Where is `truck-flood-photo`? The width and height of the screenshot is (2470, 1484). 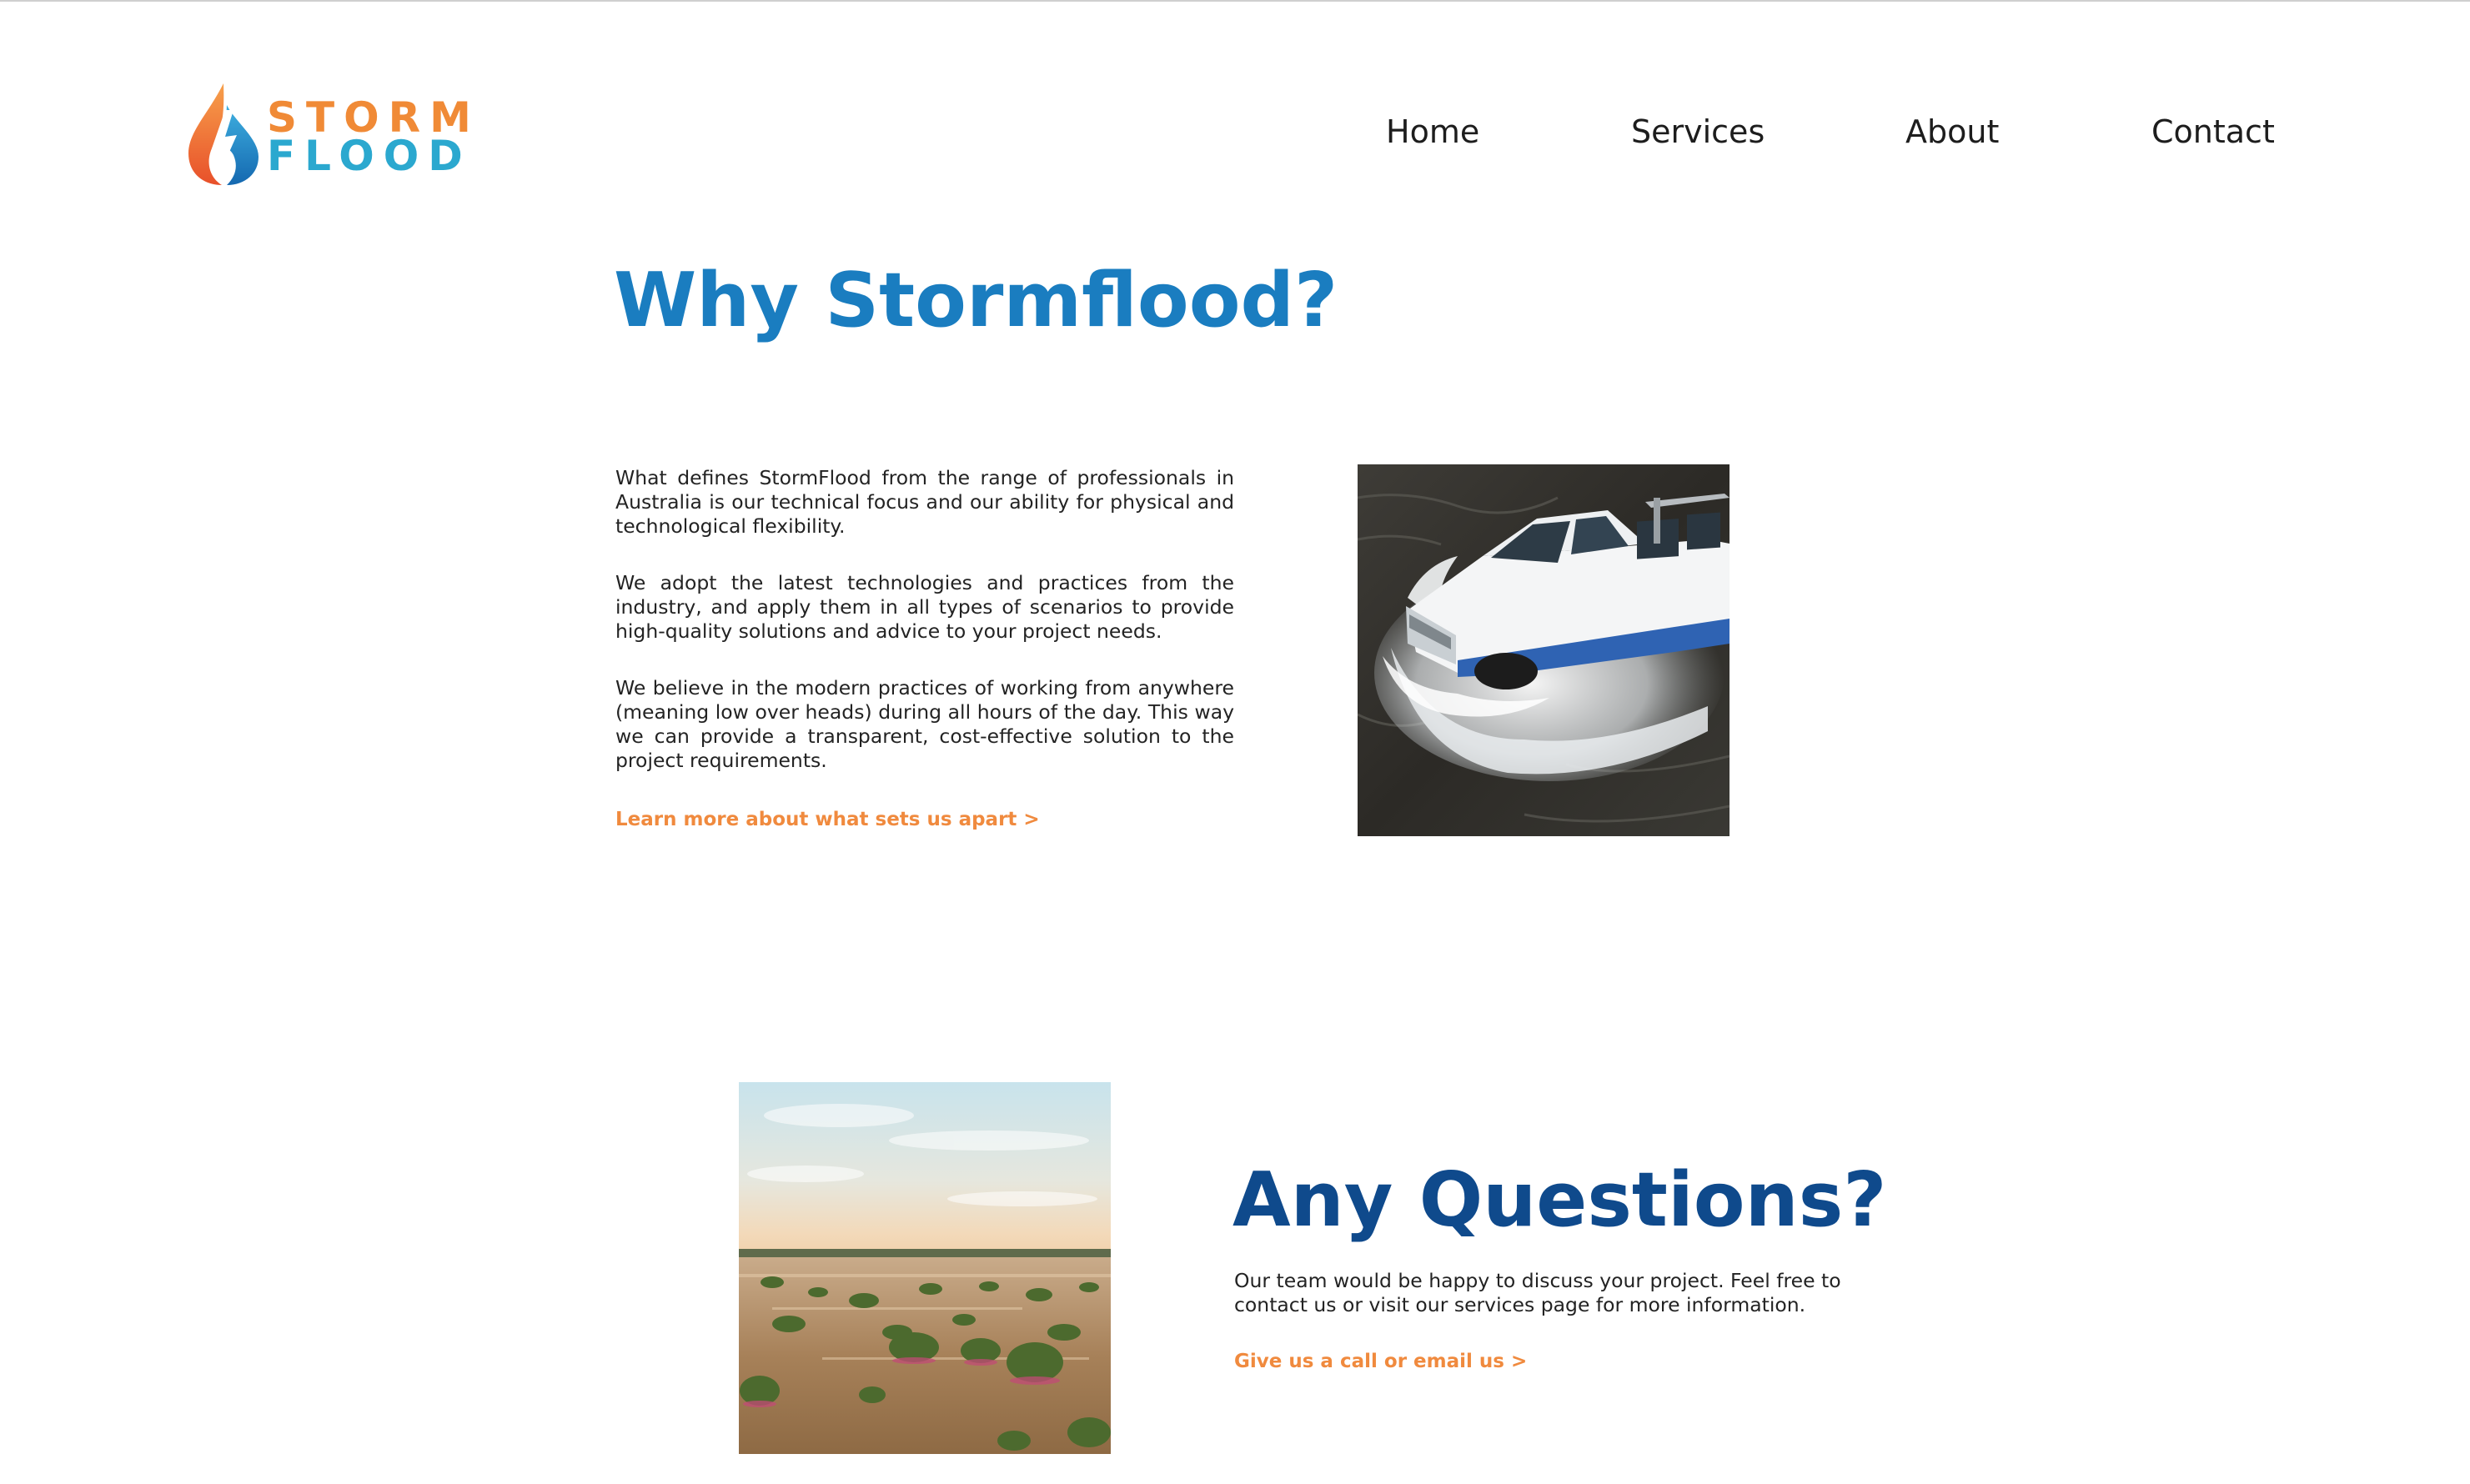 truck-flood-photo is located at coordinates (1544, 650).